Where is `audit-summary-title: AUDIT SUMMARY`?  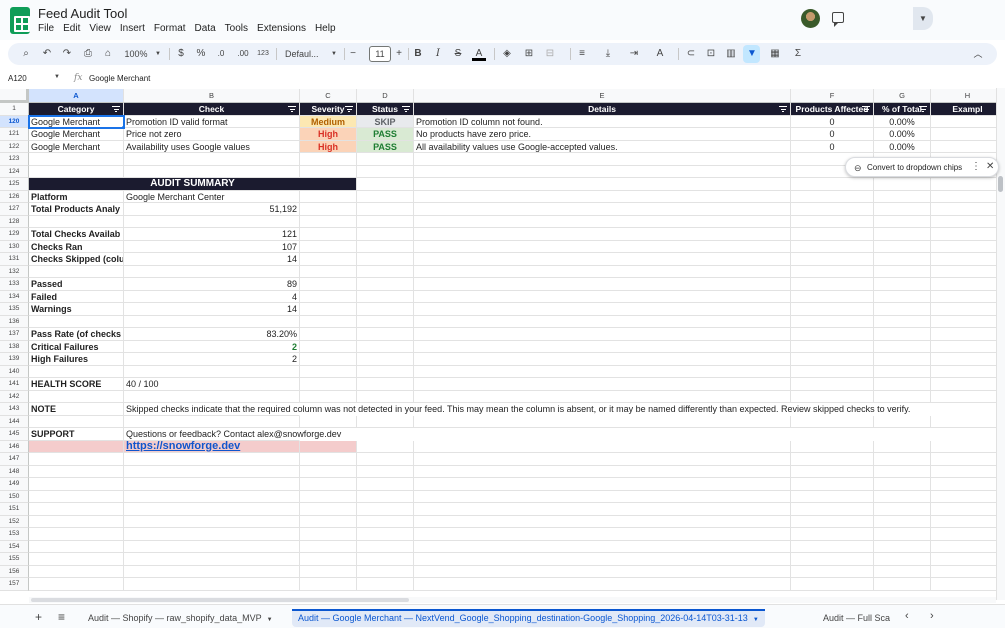 audit-summary-title: AUDIT SUMMARY is located at coordinates (193, 184).